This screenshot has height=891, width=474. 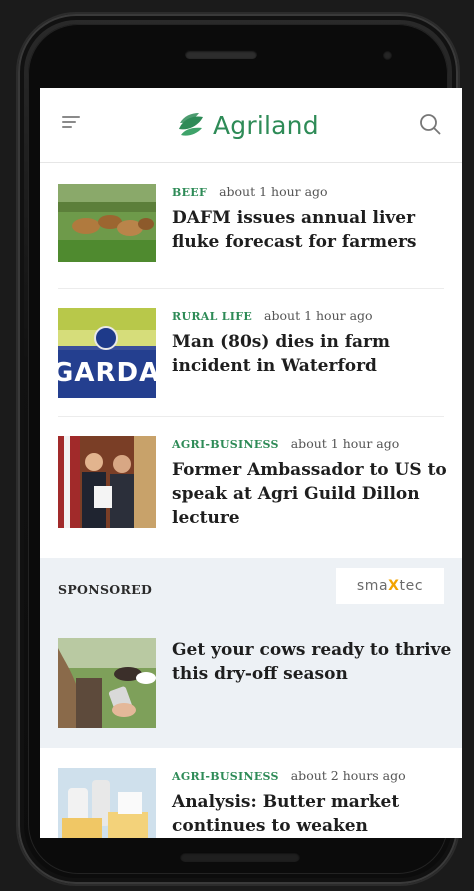 I want to click on agriland-logo: Agriland, so click(x=247, y=125).